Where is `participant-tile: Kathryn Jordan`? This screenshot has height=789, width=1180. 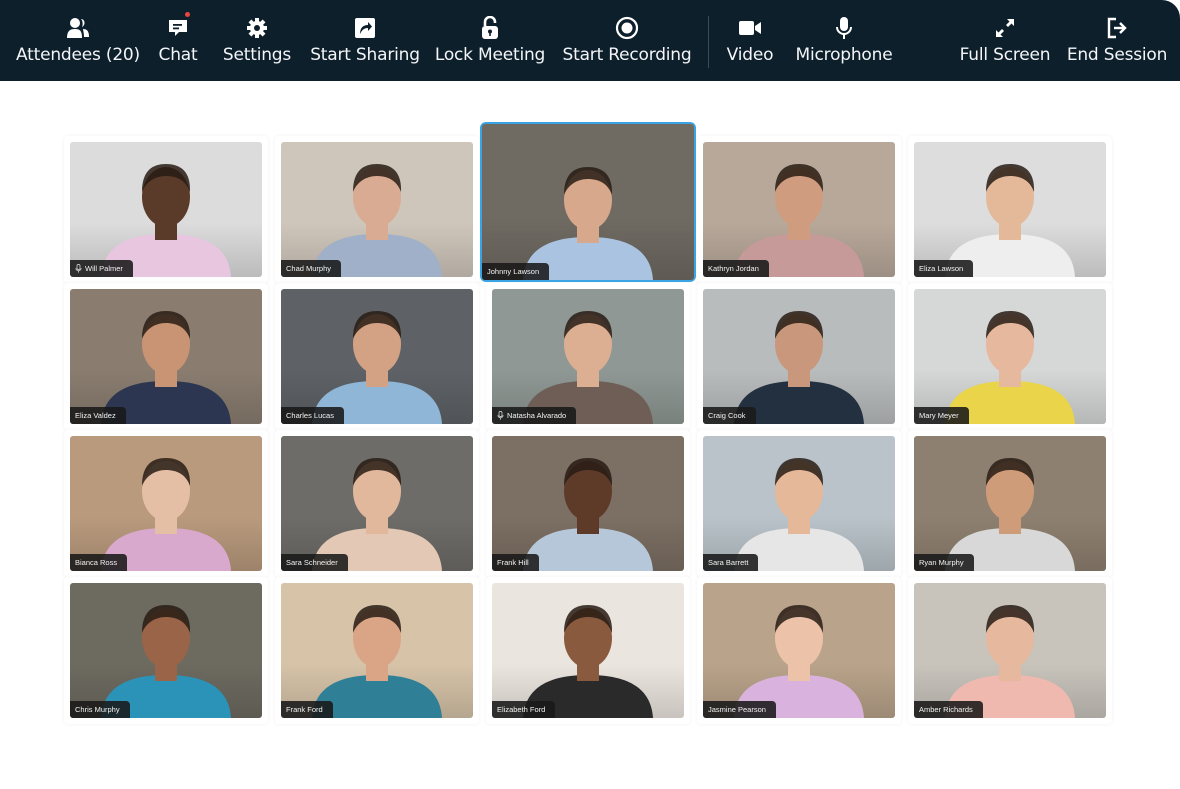 participant-tile: Kathryn Jordan is located at coordinates (799, 209).